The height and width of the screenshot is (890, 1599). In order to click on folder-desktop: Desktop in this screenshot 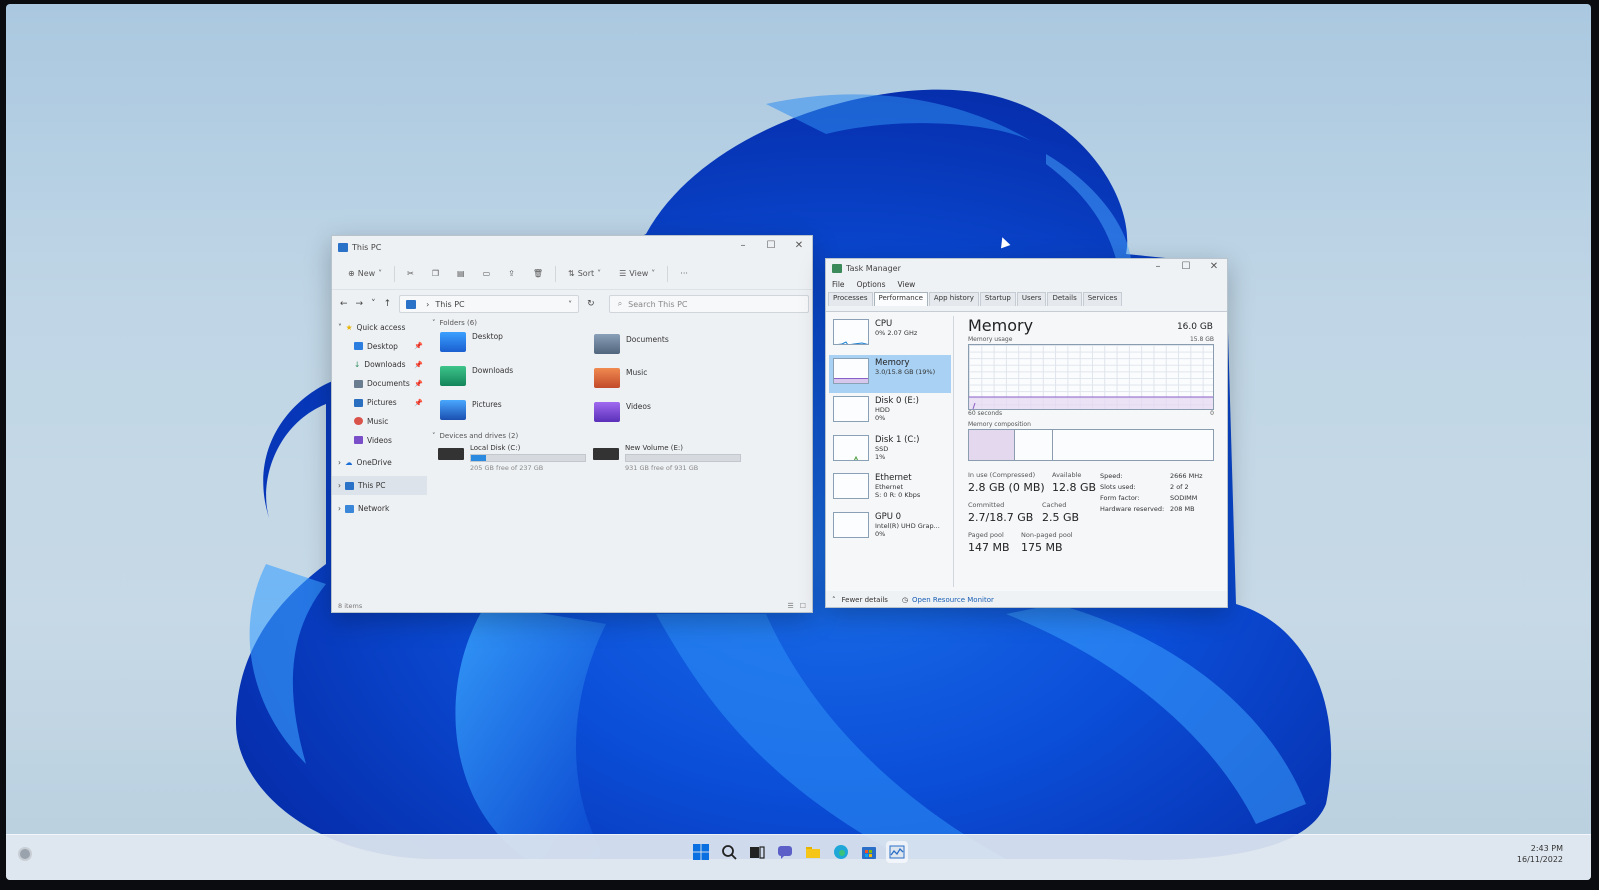, I will do `click(471, 342)`.